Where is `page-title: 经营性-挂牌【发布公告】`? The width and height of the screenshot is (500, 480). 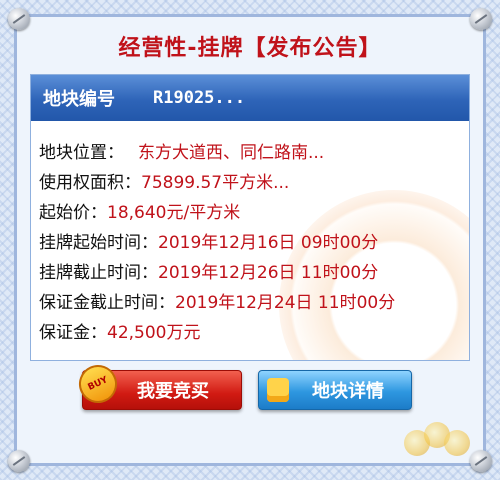 page-title: 经营性-挂牌【发布公告】 is located at coordinates (250, 48).